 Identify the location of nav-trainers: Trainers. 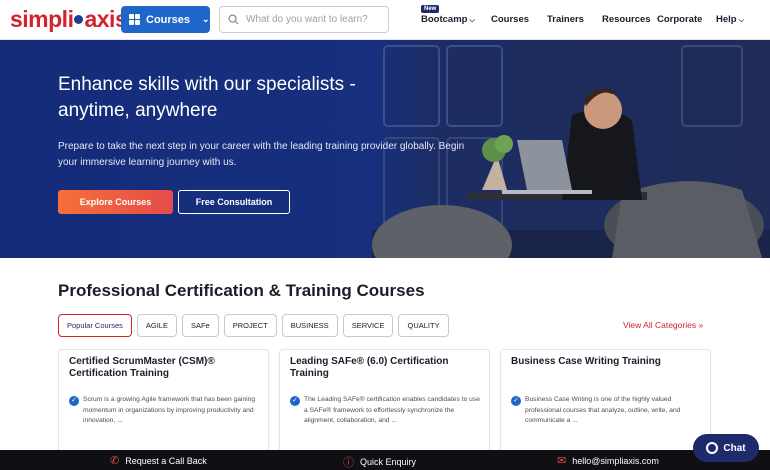
(565, 19).